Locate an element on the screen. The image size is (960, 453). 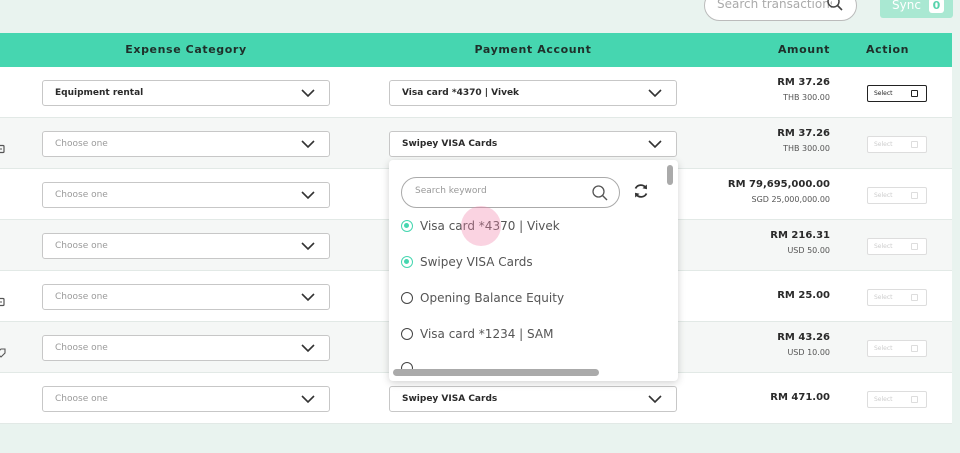
original-amount-value: USD 50.00 is located at coordinates (808, 250).